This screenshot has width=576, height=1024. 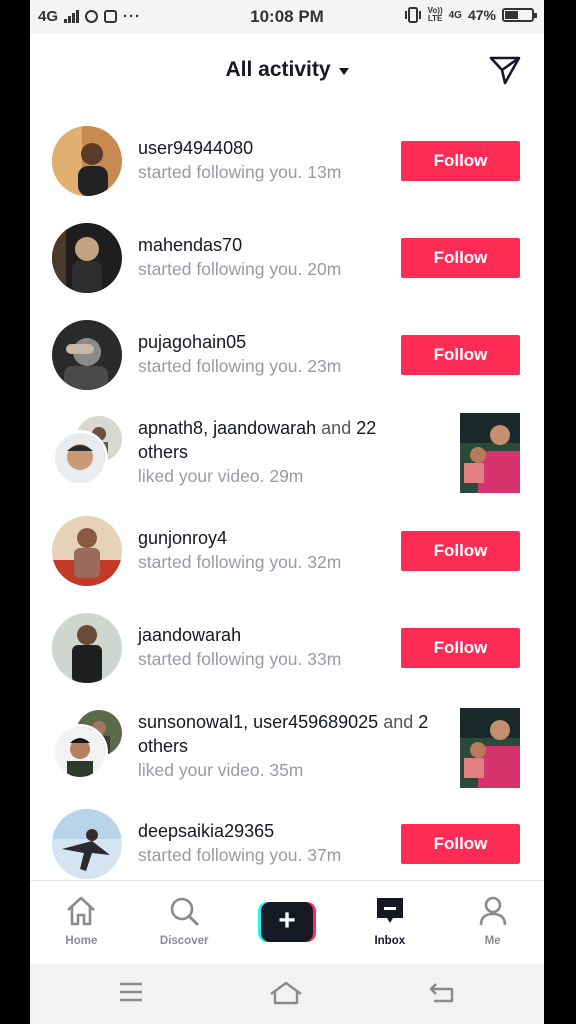 I want to click on home-nav-icon, so click(x=286, y=993).